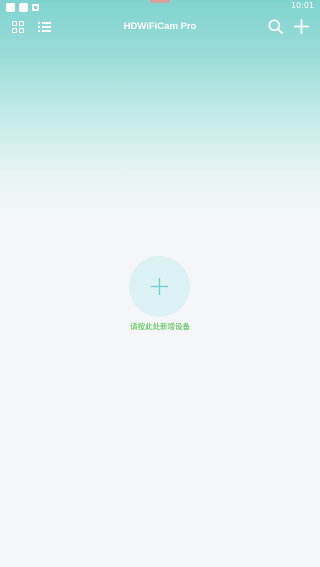 The image size is (320, 567). I want to click on status-notification-icons, so click(22, 7).